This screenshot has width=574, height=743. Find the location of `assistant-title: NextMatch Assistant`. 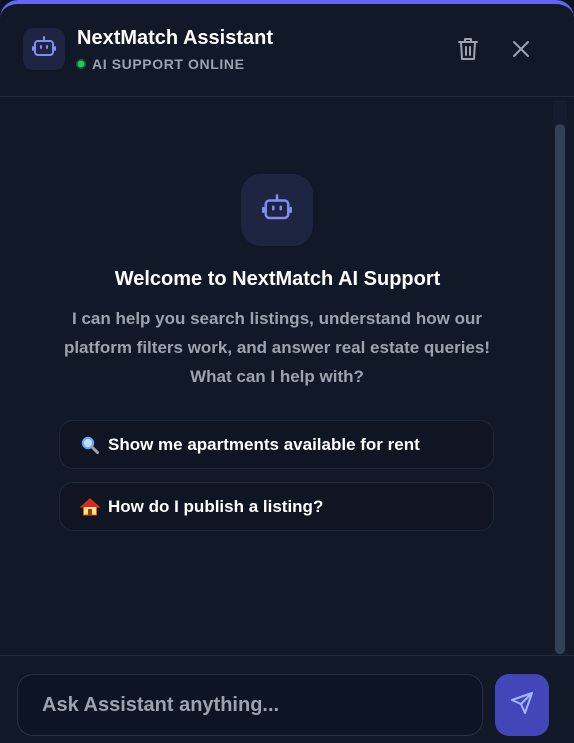

assistant-title: NextMatch Assistant is located at coordinates (175, 38).